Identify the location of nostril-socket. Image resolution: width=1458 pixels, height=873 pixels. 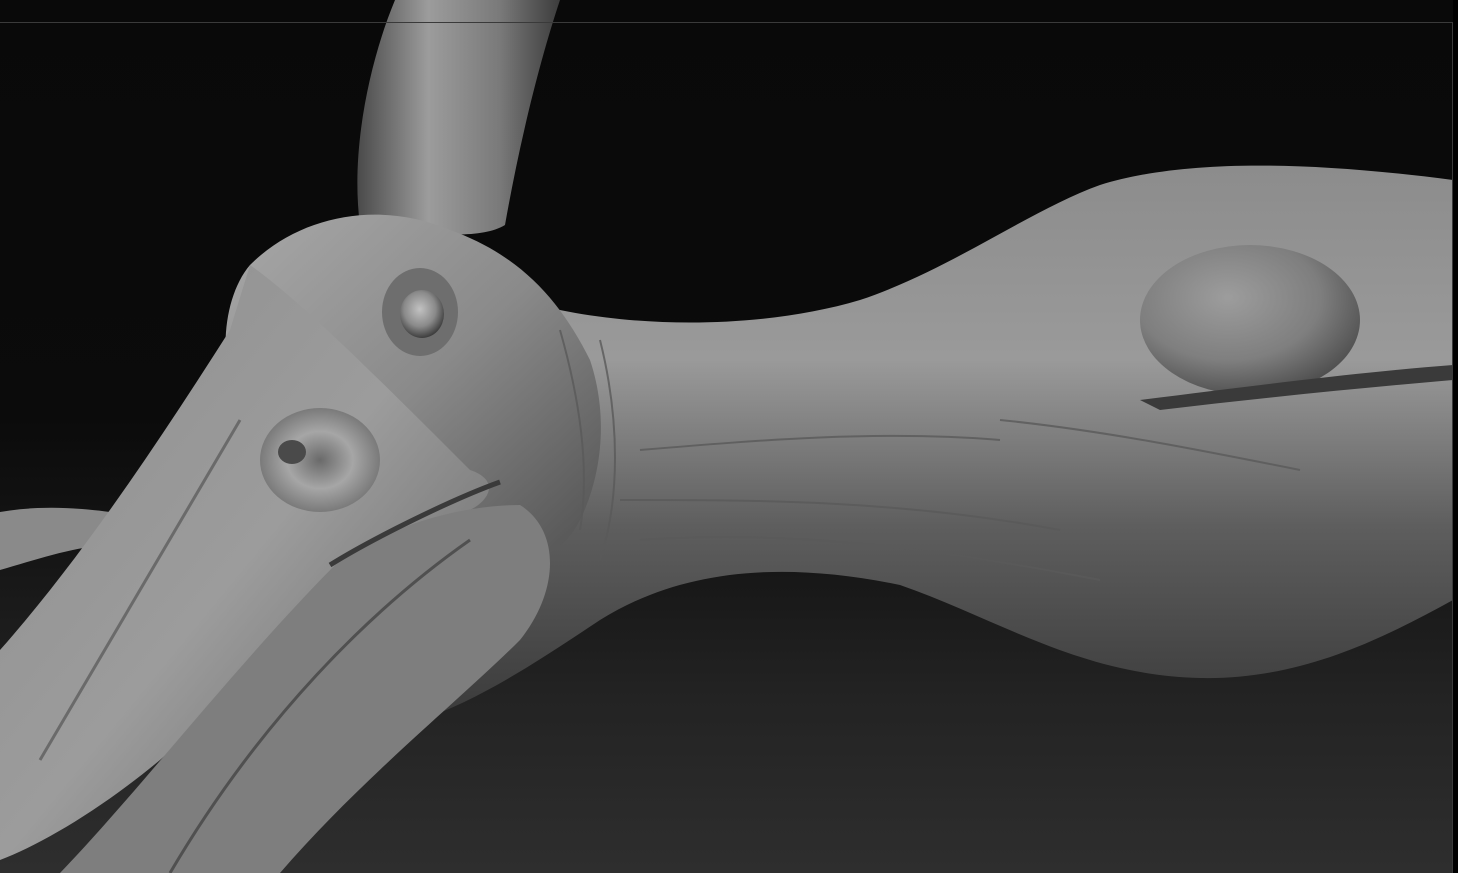
(320, 460).